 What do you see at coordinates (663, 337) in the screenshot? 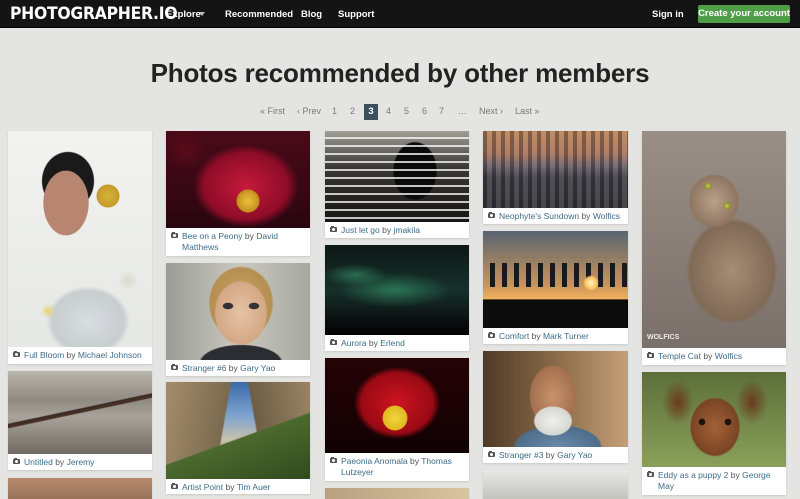
I see `photo-watermark: WOLFICS` at bounding box center [663, 337].